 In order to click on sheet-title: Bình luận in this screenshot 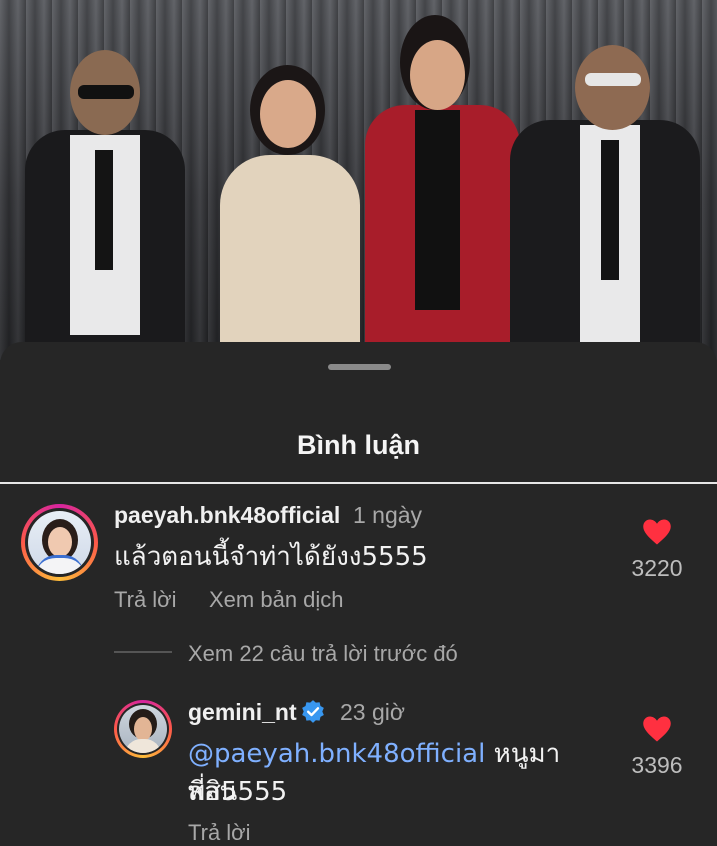, I will do `click(358, 445)`.